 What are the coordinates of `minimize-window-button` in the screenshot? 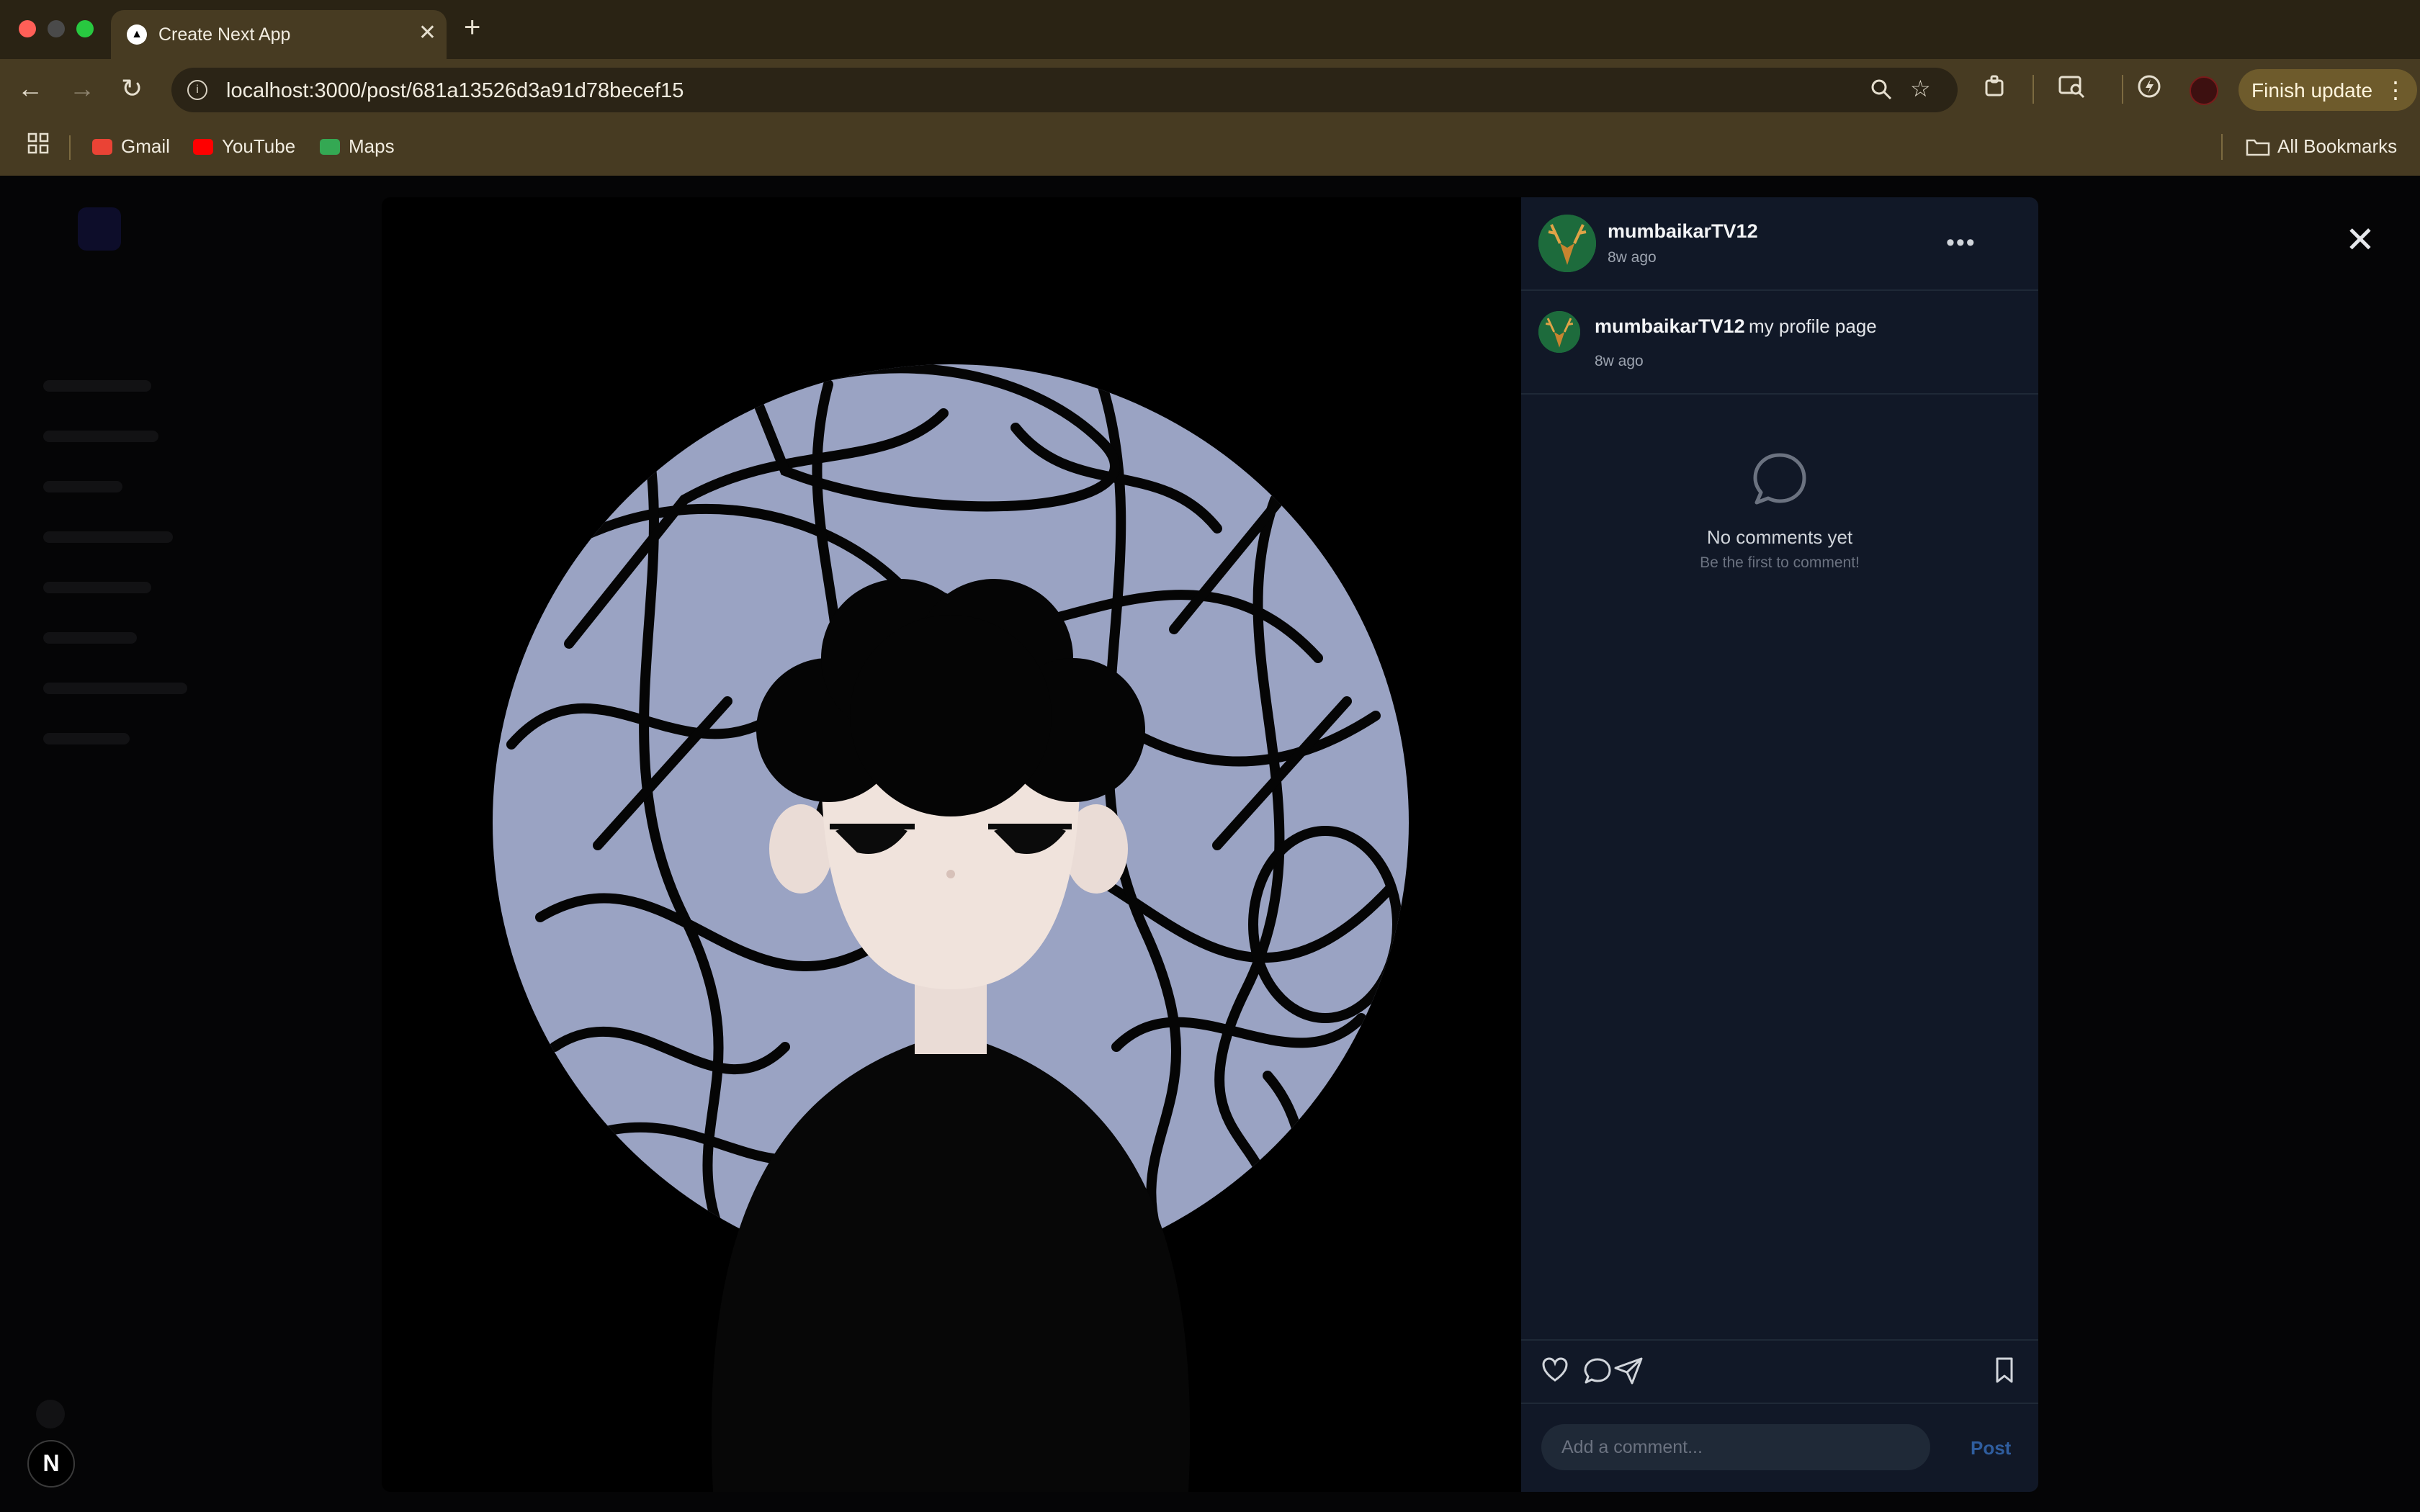 It's located at (56, 28).